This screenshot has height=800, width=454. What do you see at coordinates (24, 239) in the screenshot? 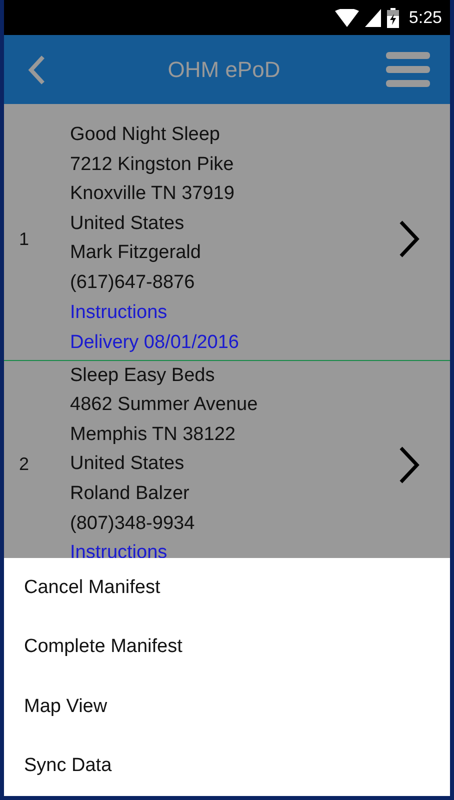
I see `stop-number: 1` at bounding box center [24, 239].